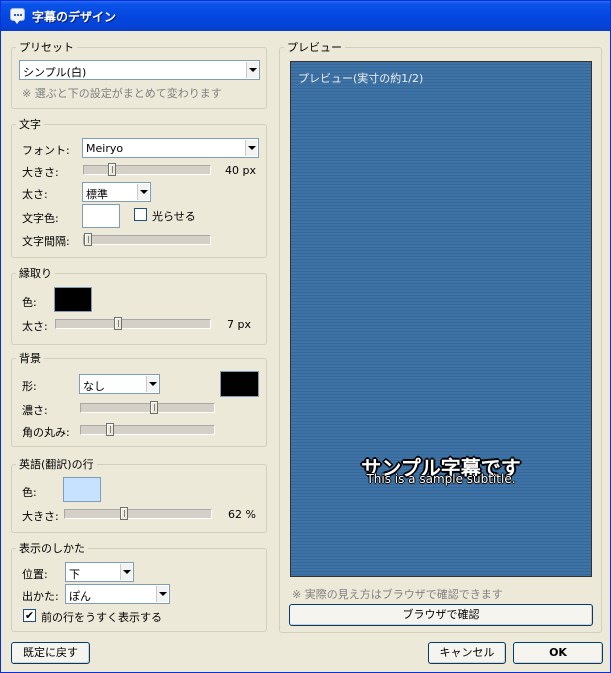 This screenshot has height=673, width=611. Describe the element at coordinates (105, 148) in the screenshot. I see `font-select-value: Meiryo` at that location.